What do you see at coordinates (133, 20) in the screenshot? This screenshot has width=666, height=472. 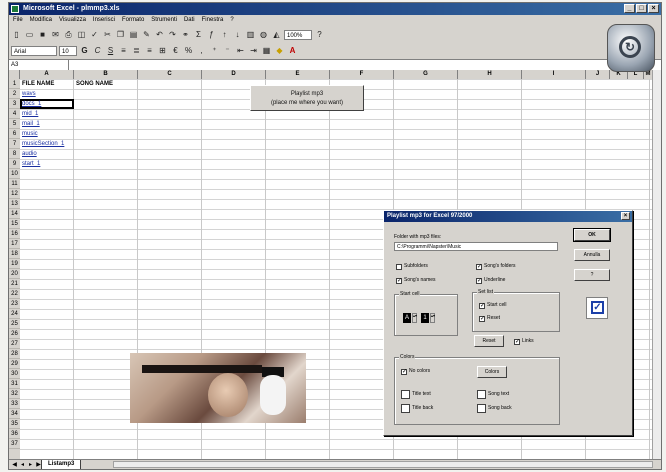 I see `menu-formato: Formato` at bounding box center [133, 20].